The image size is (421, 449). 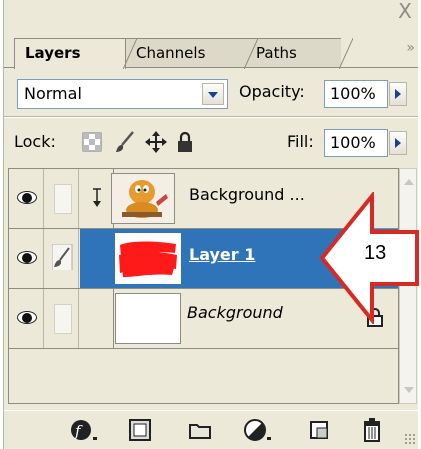 I want to click on lock-pixels-brush-icon, so click(x=125, y=144).